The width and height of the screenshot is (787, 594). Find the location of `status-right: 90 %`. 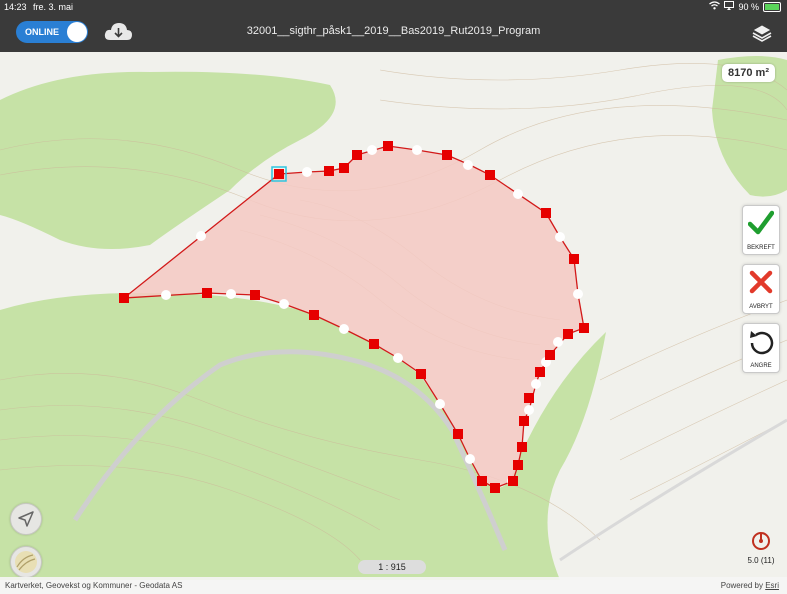

status-right: 90 % is located at coordinates (745, 6).